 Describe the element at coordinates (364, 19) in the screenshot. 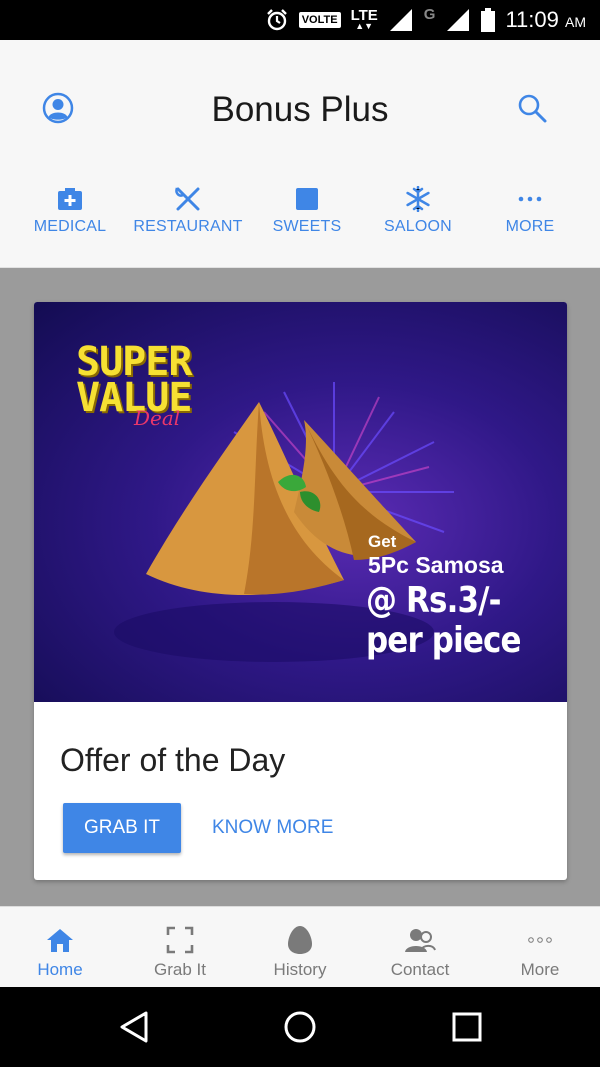

I see `lte-indicator: LTE ▲▼` at that location.